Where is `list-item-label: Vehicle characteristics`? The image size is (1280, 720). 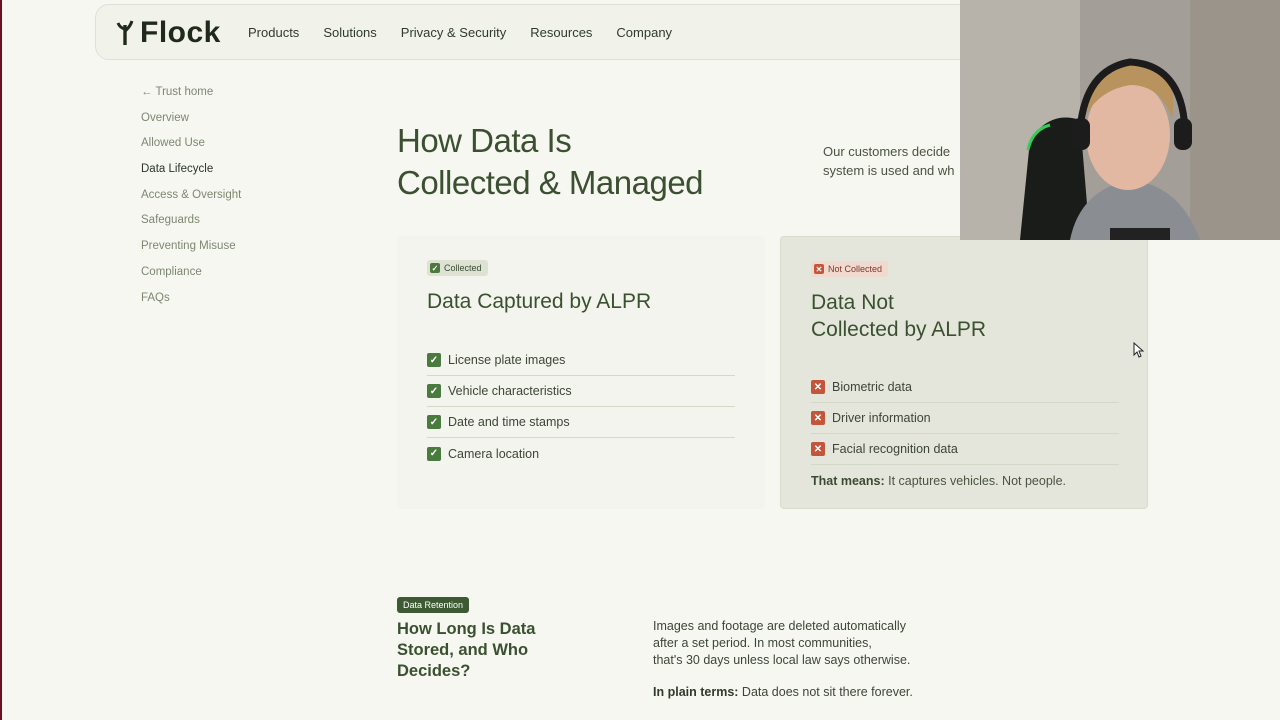 list-item-label: Vehicle characteristics is located at coordinates (510, 391).